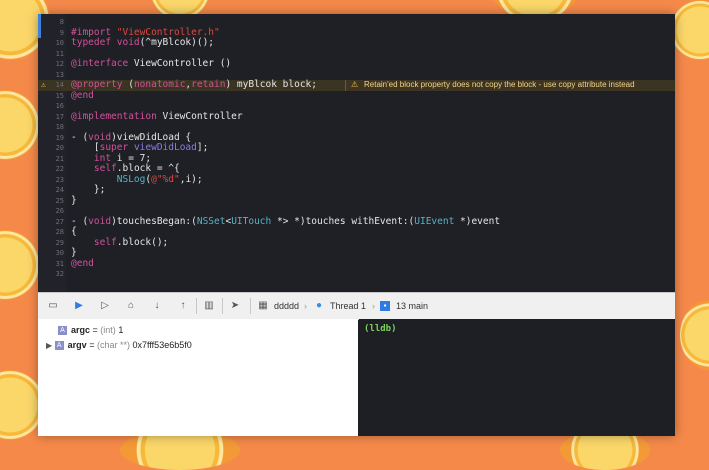 This screenshot has height=470, width=709. I want to click on line-number: 15, so click(59, 95).